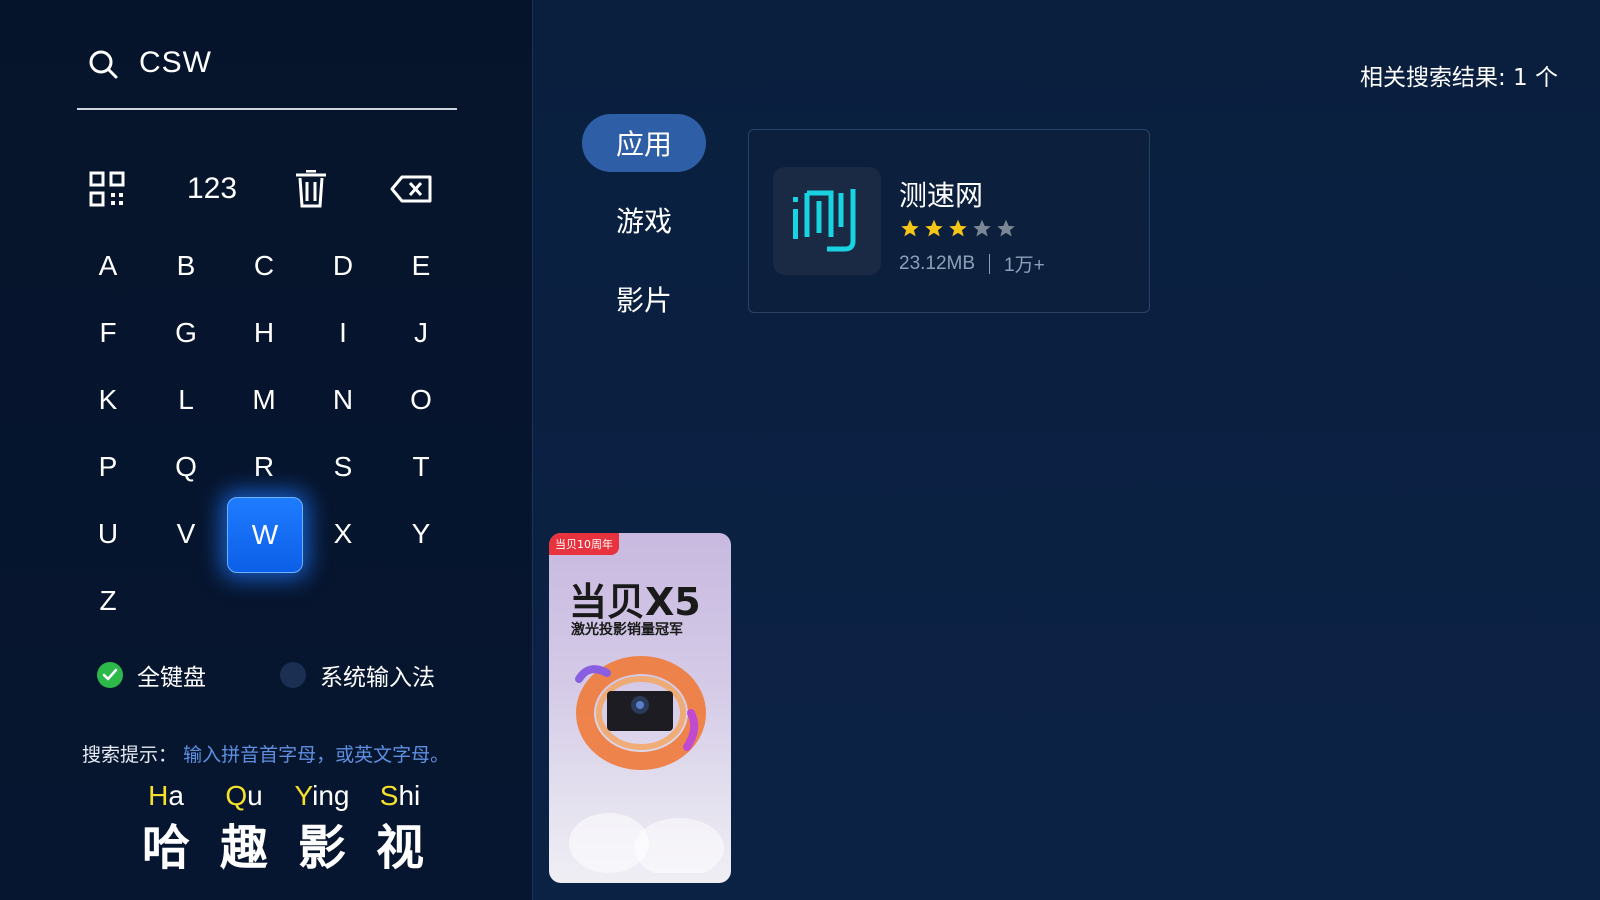 This screenshot has width=1600, height=900. I want to click on key-f: F, so click(108, 333).